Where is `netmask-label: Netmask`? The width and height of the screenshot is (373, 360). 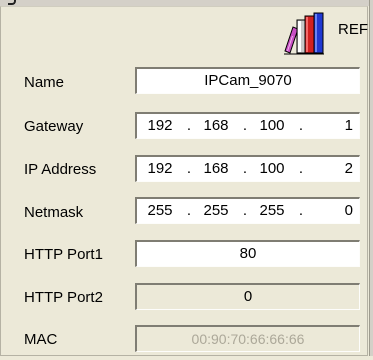
netmask-label: Netmask is located at coordinates (54, 212).